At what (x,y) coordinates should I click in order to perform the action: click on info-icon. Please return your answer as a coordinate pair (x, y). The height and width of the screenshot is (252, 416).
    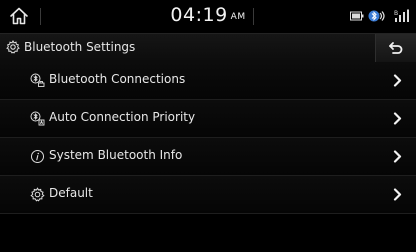
    Looking at the image, I should click on (37, 156).